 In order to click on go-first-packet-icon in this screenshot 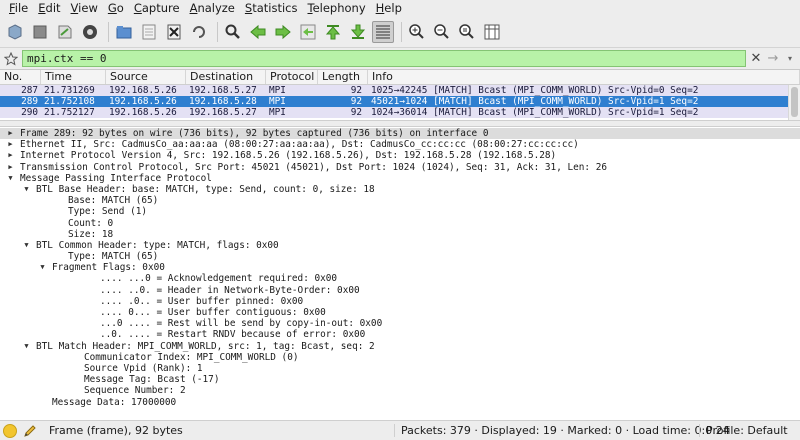, I will do `click(333, 32)`.